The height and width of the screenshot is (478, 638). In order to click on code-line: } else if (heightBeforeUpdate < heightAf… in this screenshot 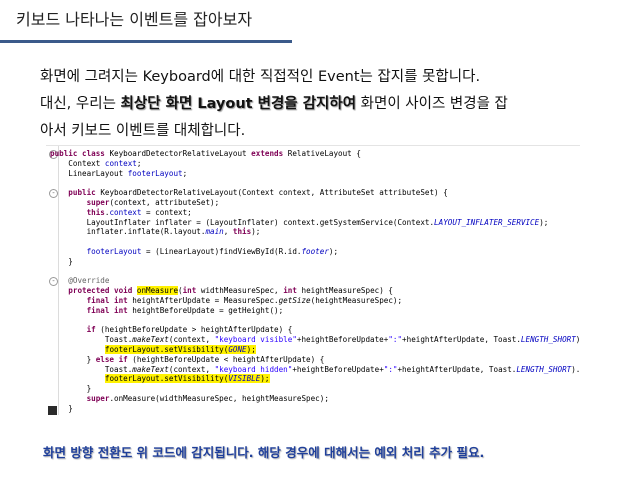, I will do `click(313, 360)`.